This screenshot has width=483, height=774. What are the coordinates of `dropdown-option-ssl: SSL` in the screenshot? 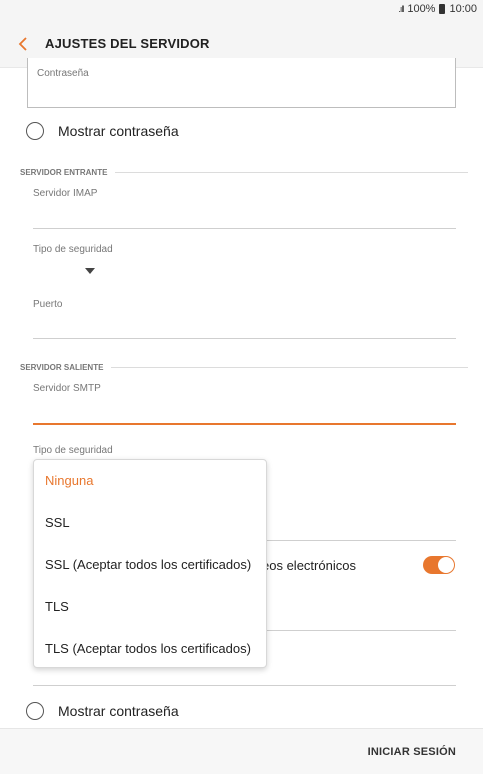 It's located at (57, 522).